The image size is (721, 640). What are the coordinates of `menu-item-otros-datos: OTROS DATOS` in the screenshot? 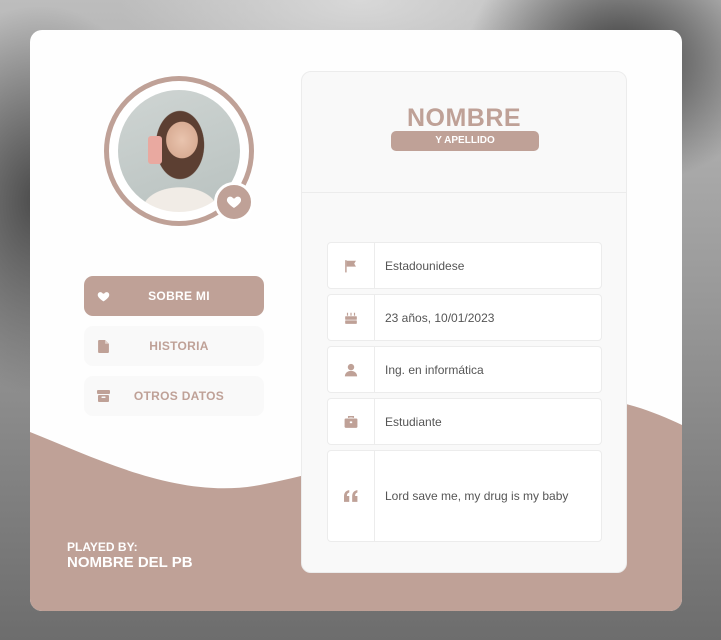 It's located at (174, 396).